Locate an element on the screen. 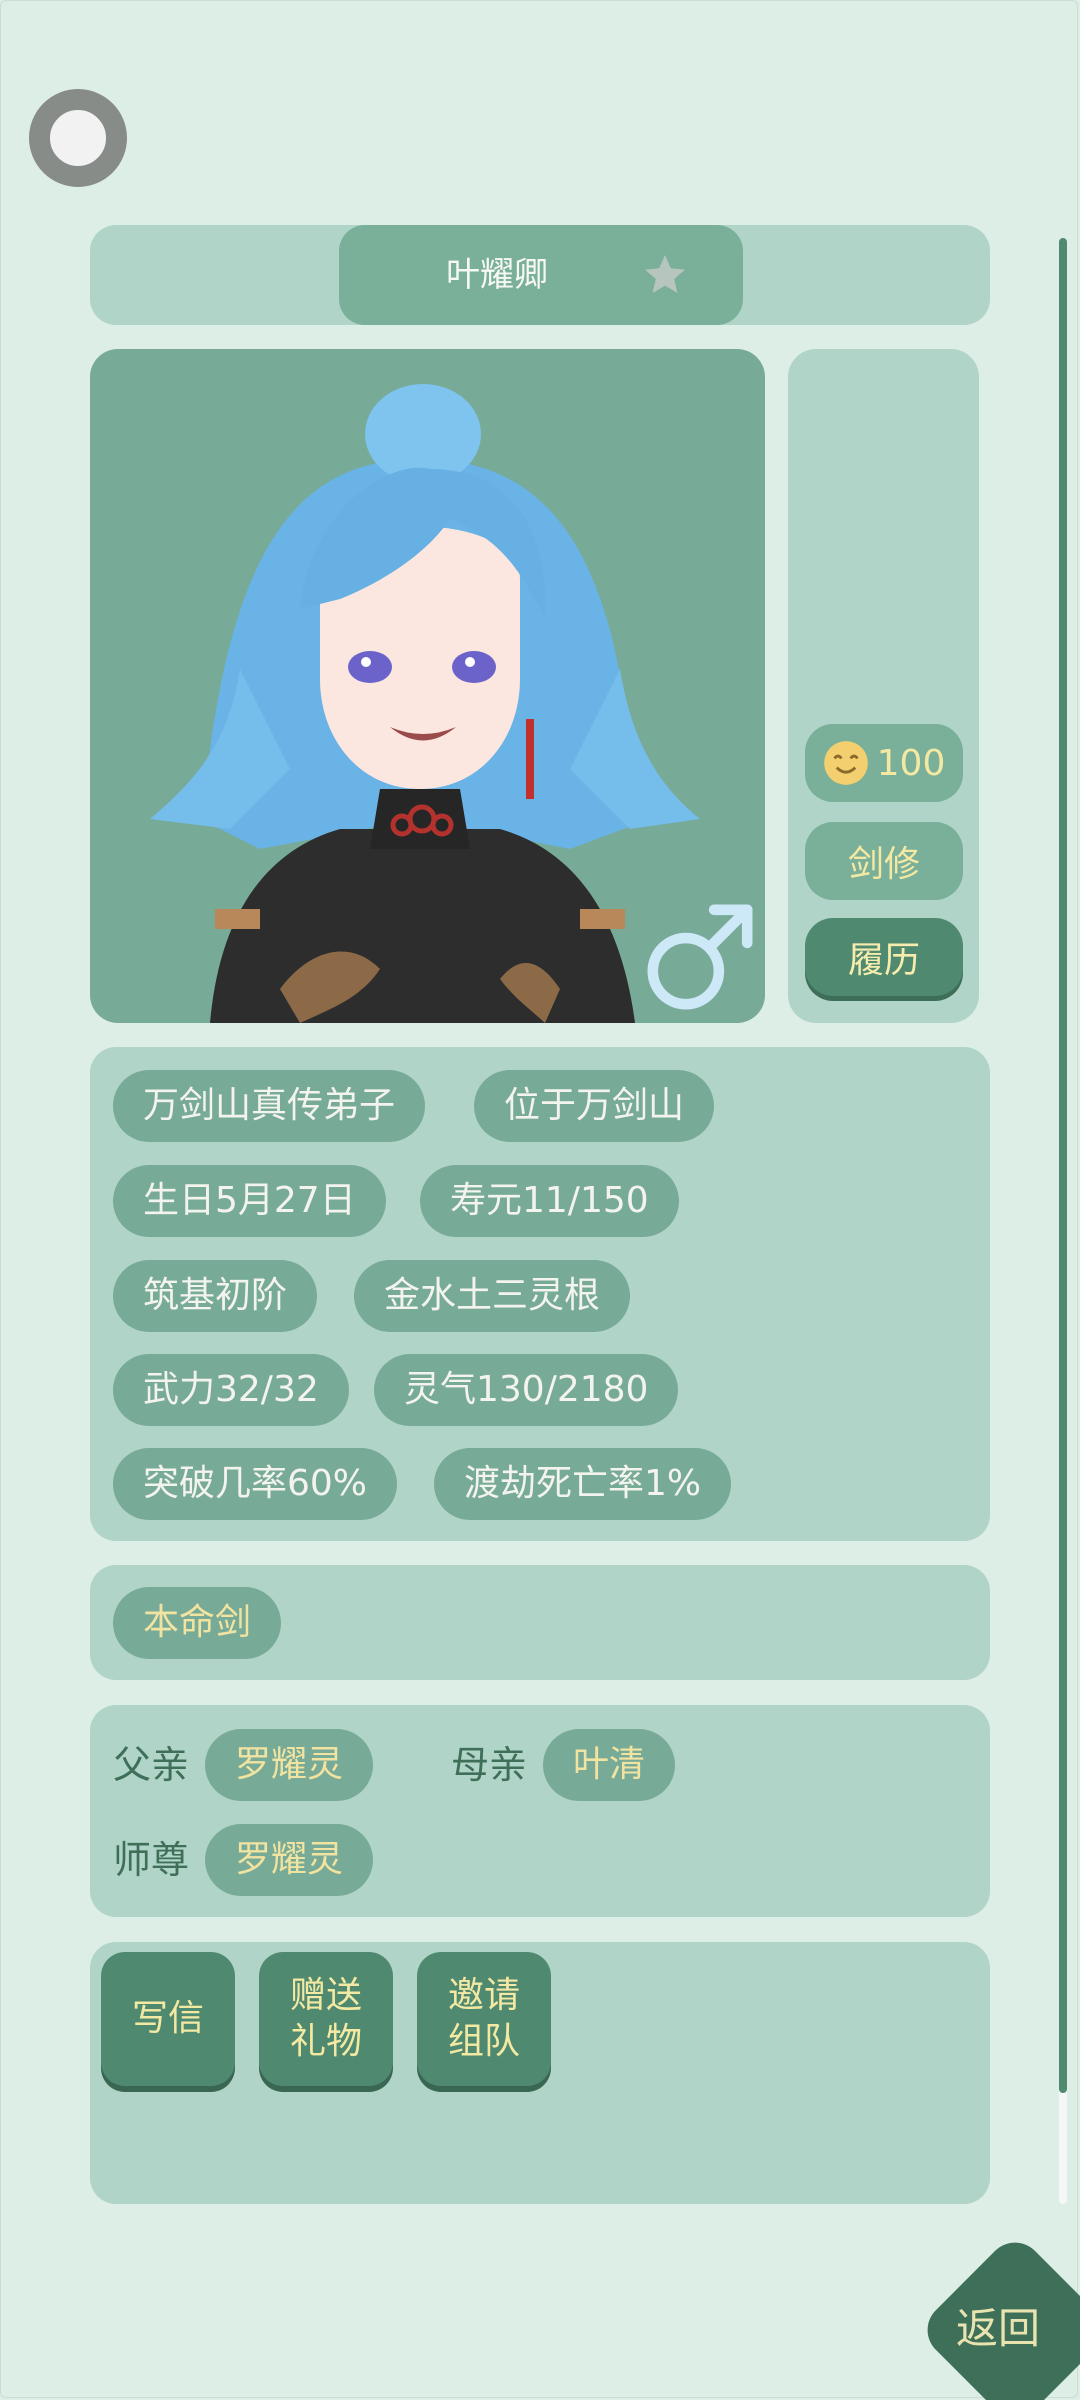 This screenshot has width=1080, height=2400. class-badge: 剑修 is located at coordinates (884, 861).